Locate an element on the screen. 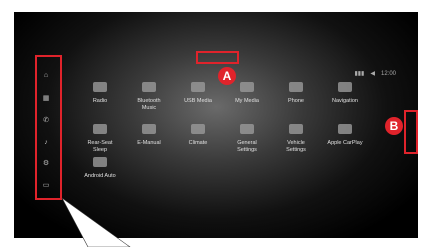  callout-pointer is located at coordinates (96, 222).